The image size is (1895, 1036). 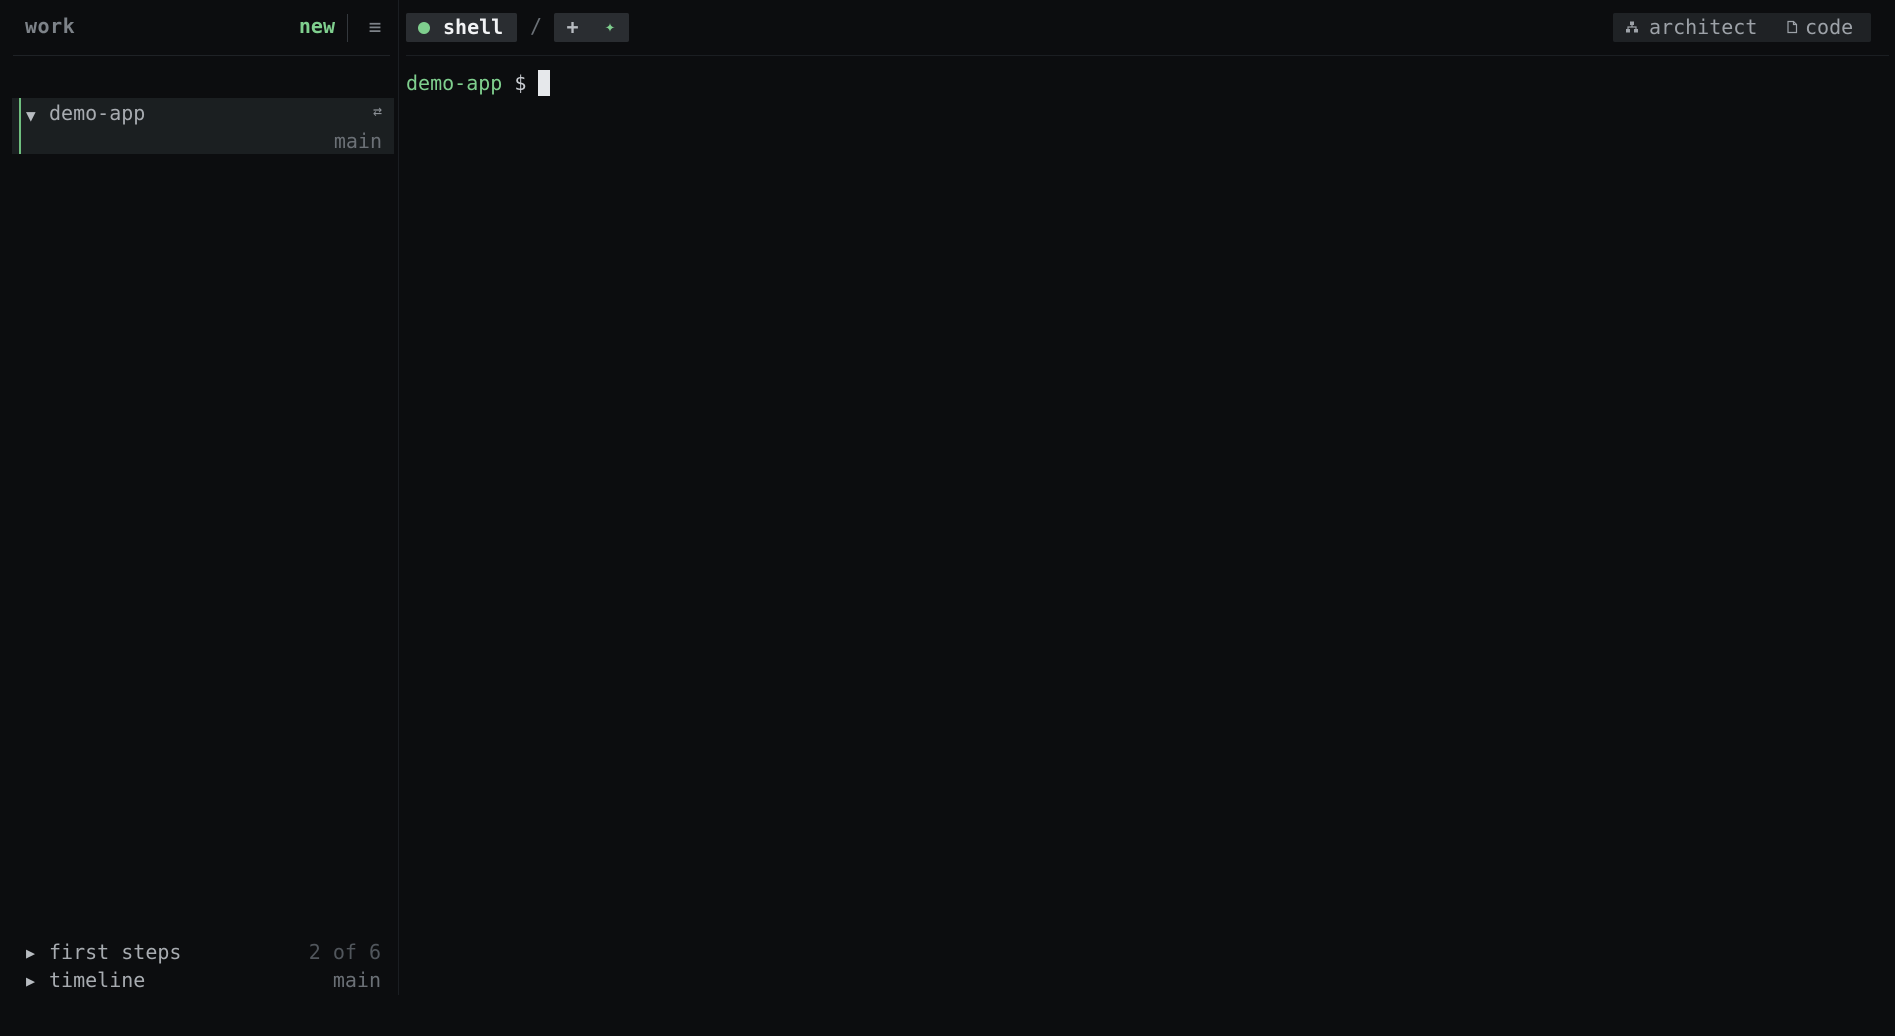 I want to click on tab-actions: + ✦, so click(x=591, y=27).